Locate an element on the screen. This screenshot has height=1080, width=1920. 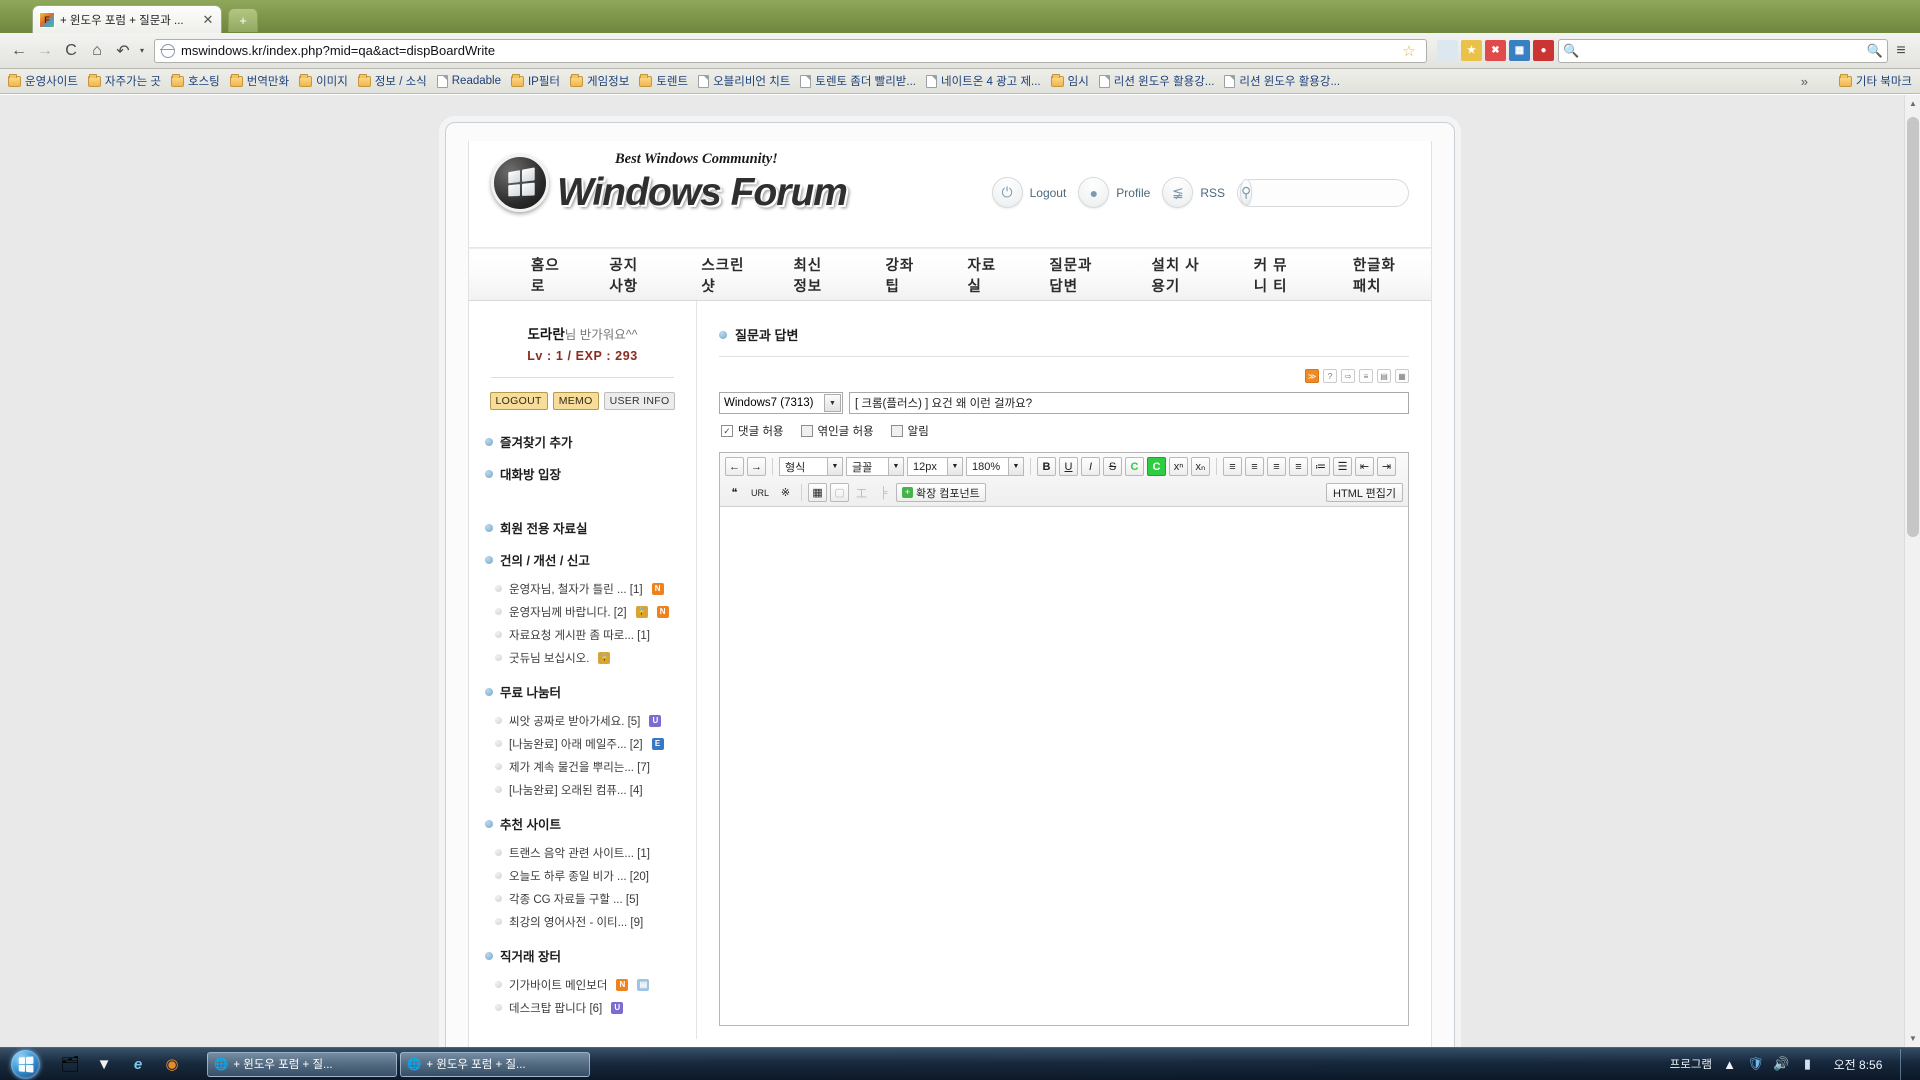
explorer-icon: 🗂 is located at coordinates (70, 1064).